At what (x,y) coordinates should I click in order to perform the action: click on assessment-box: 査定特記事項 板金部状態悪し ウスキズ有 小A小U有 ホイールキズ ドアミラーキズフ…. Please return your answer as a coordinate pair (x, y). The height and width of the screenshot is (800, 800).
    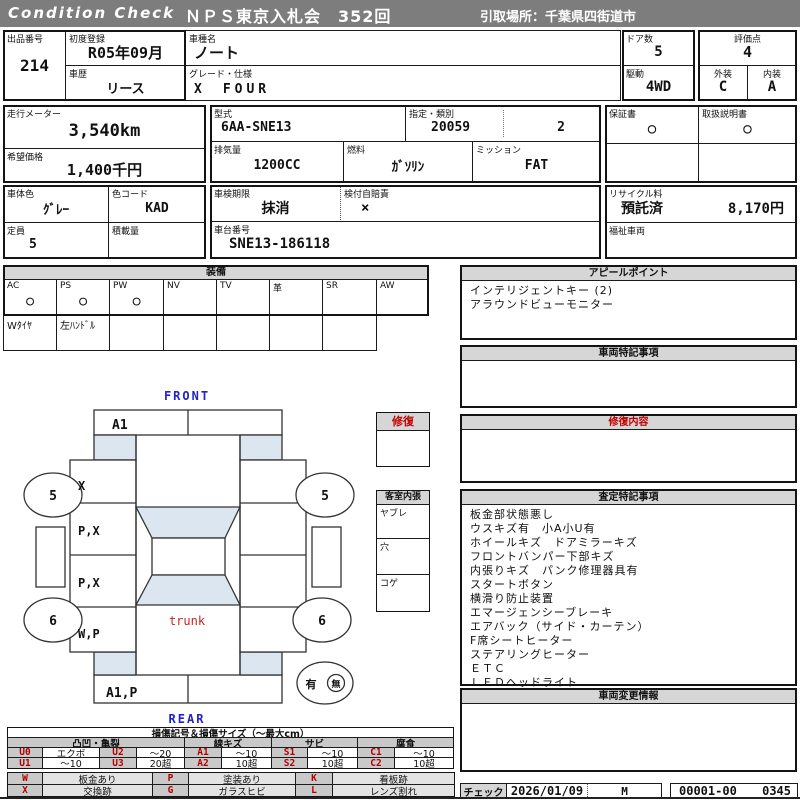
    Looking at the image, I should click on (628, 589).